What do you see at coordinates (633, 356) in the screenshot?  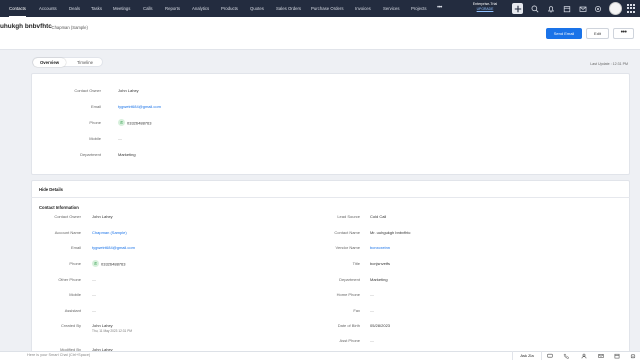 I see `bot-icon` at bounding box center [633, 356].